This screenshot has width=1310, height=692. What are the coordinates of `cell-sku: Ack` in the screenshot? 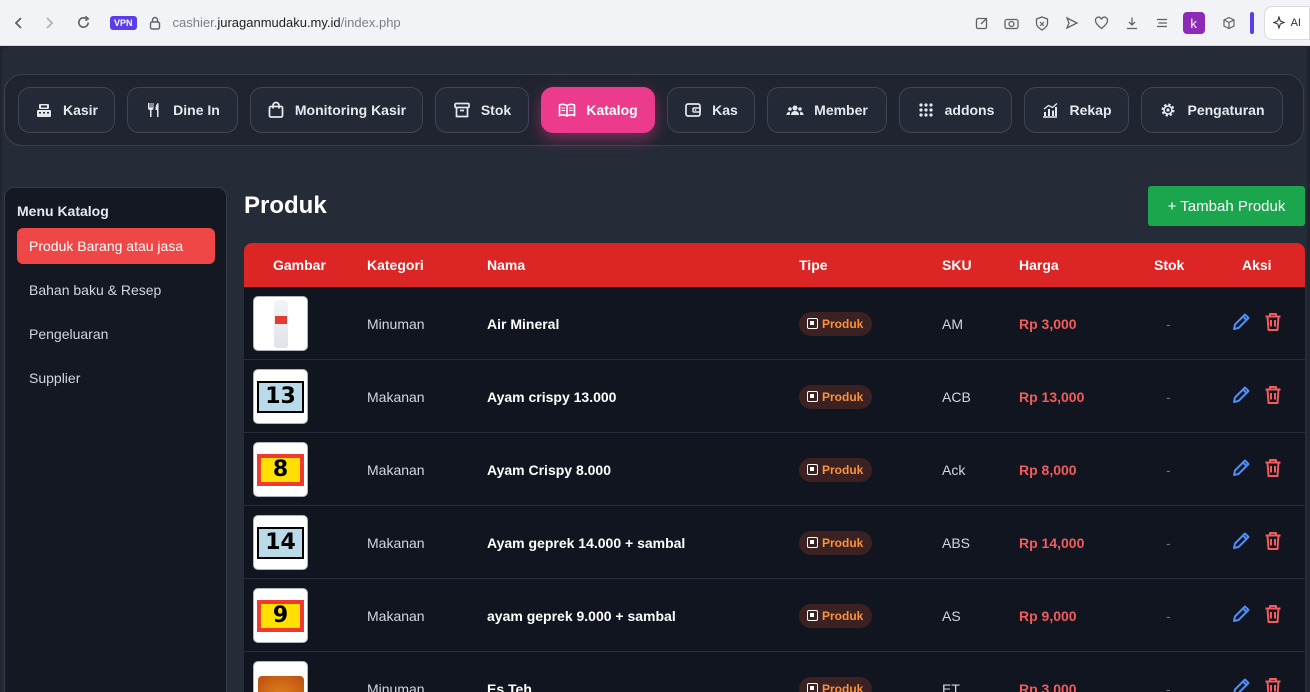 It's located at (954, 469).